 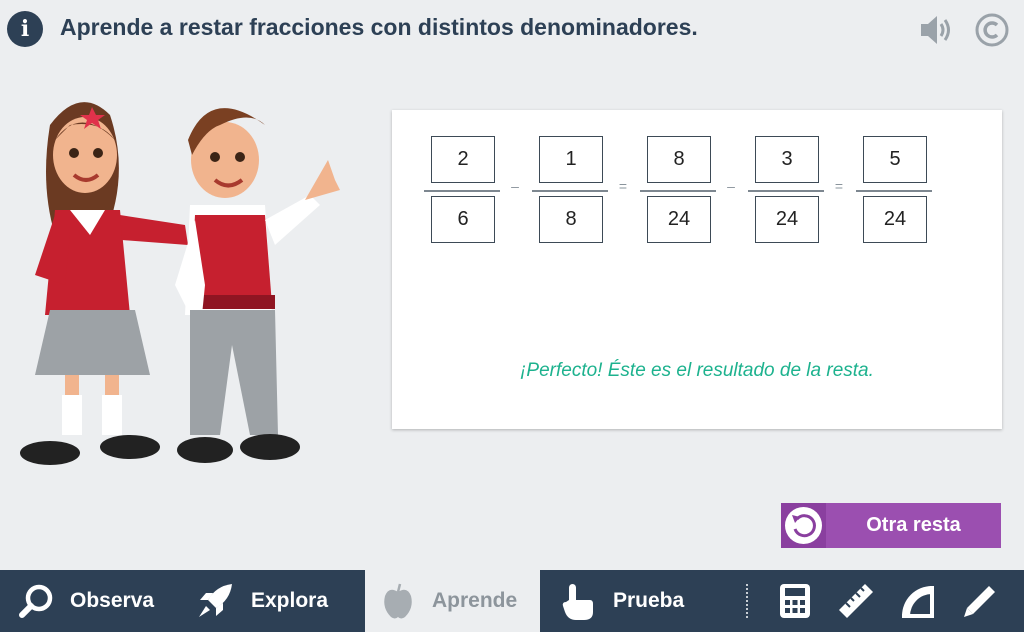 What do you see at coordinates (571, 219) in the screenshot?
I see `denominator-box: 8` at bounding box center [571, 219].